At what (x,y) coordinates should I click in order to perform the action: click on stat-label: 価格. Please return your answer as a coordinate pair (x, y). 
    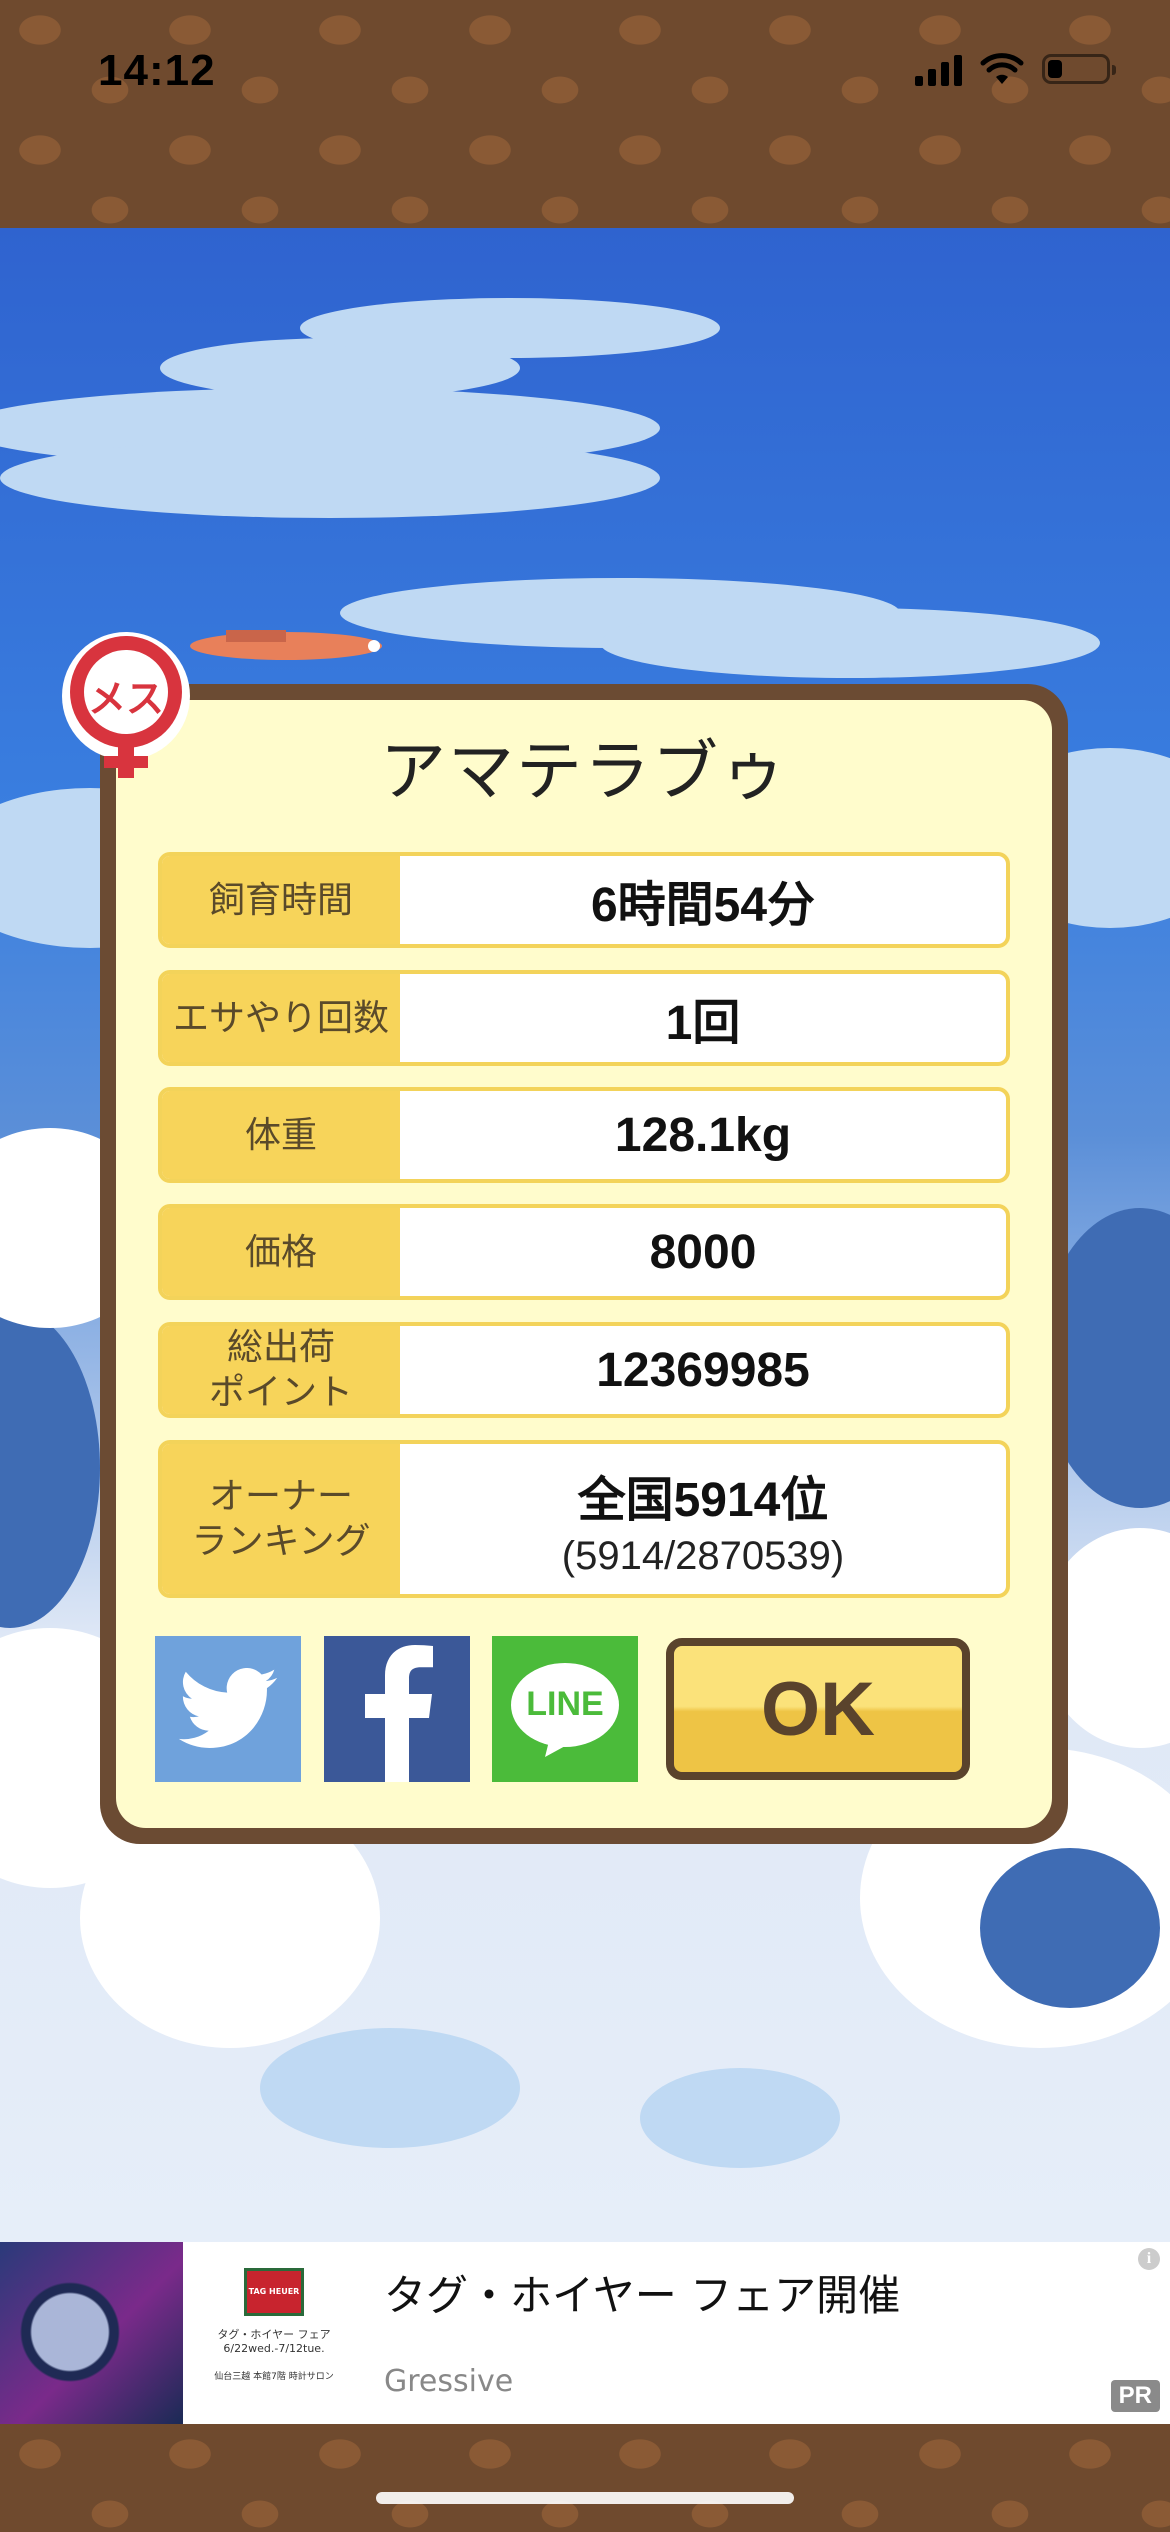
    Looking at the image, I should click on (281, 1252).